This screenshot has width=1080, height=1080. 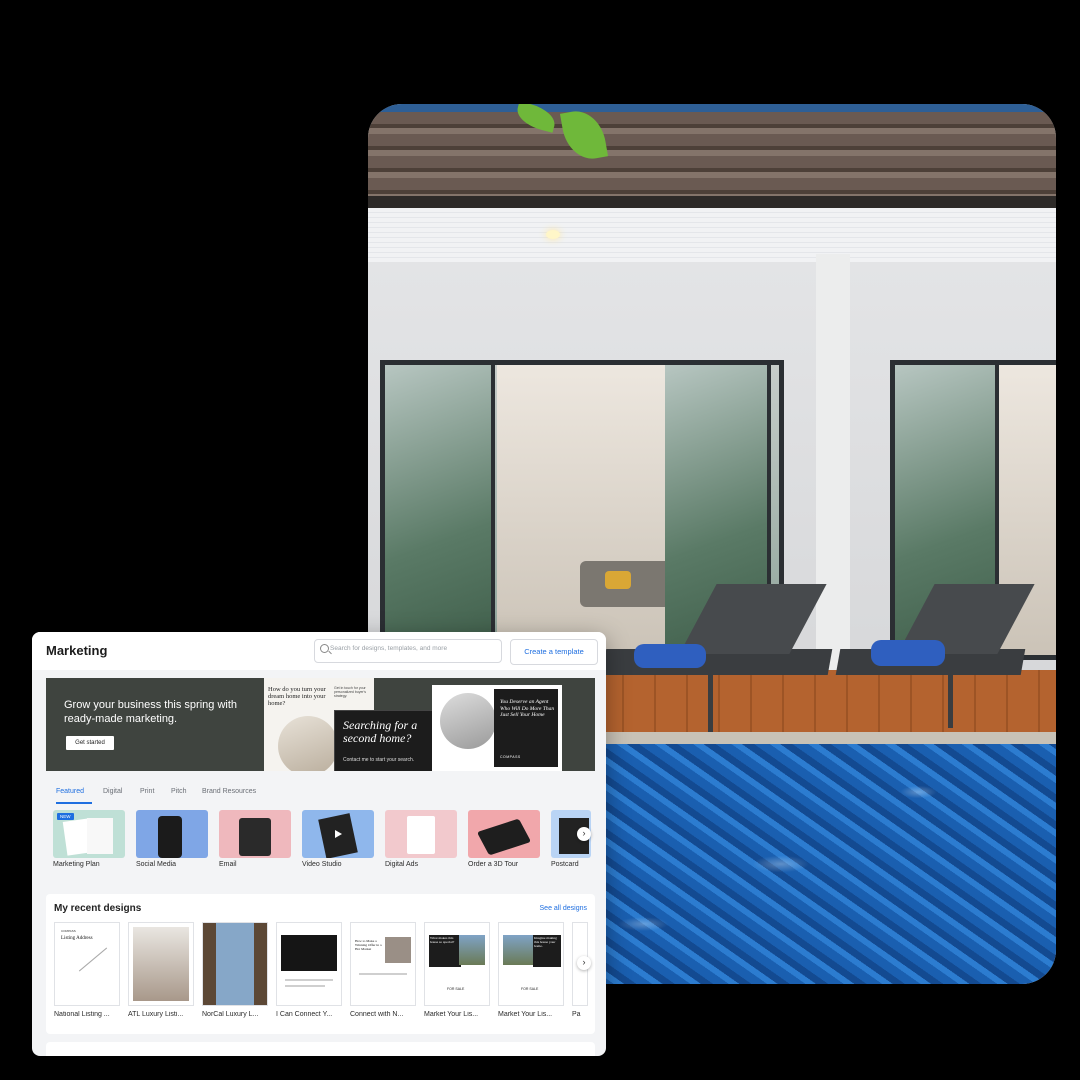 I want to click on search-input: Search for designs, templates, and more, so click(x=408, y=651).